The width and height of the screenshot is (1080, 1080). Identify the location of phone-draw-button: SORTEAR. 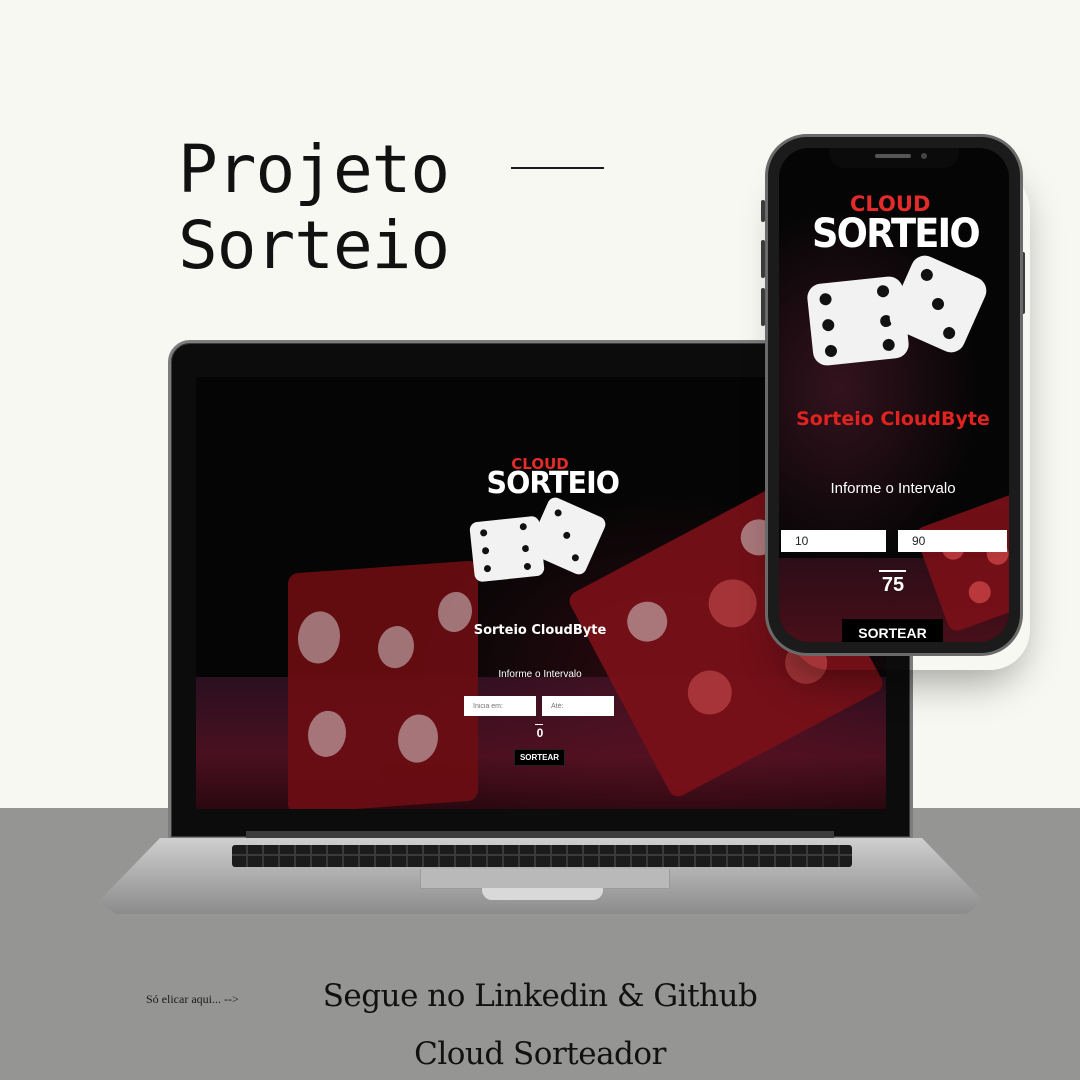
(892, 630).